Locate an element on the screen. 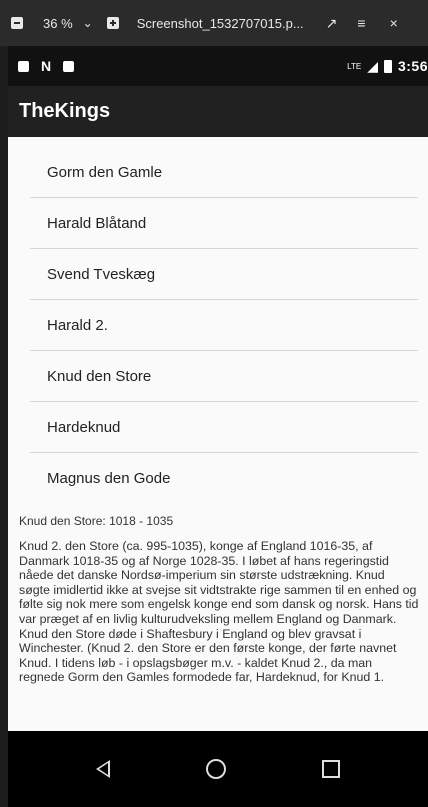 This screenshot has width=428, height=807. detail-title: Knud den Store: 1018 - 1035 is located at coordinates (96, 521).